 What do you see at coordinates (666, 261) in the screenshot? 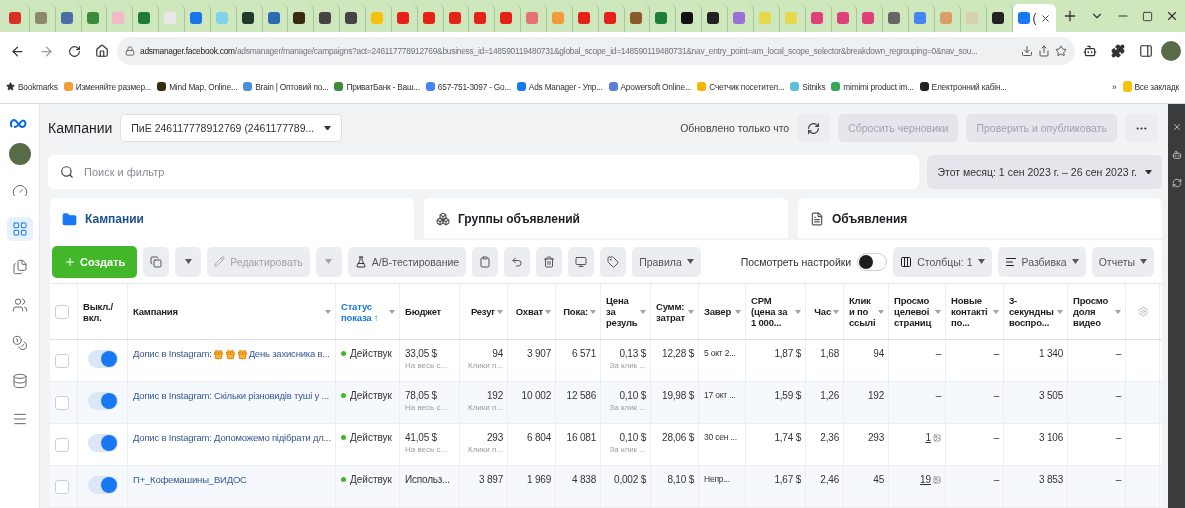
I see `rules-button: Правила` at bounding box center [666, 261].